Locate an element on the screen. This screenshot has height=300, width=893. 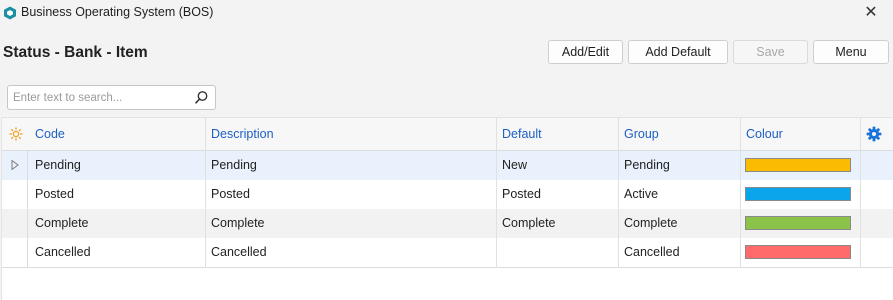
close-icon: ✕ is located at coordinates (871, 12).